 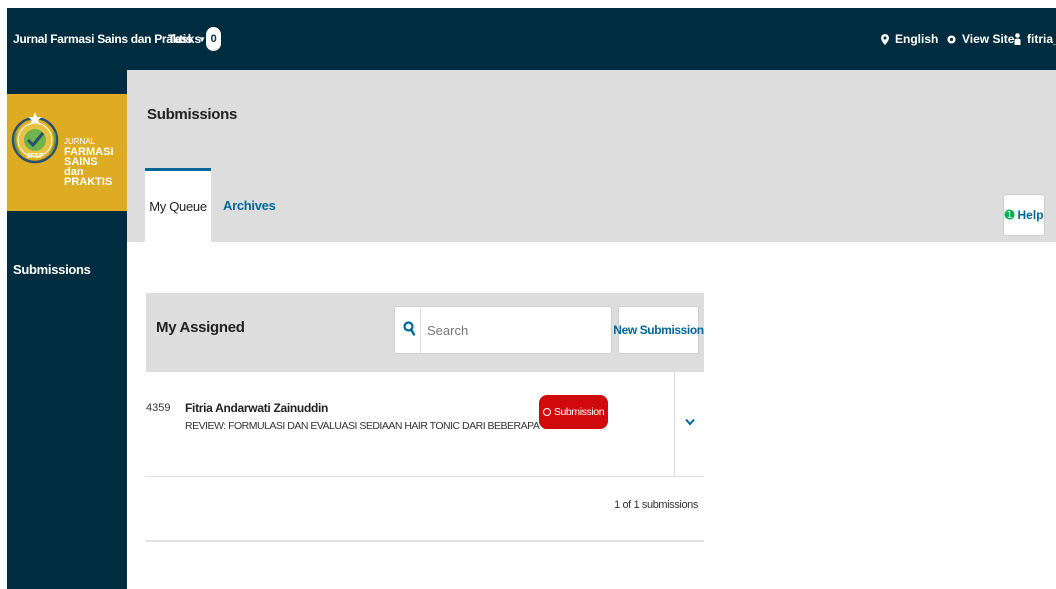 I want to click on panel-header: My Assigned New Submission, so click(x=425, y=332).